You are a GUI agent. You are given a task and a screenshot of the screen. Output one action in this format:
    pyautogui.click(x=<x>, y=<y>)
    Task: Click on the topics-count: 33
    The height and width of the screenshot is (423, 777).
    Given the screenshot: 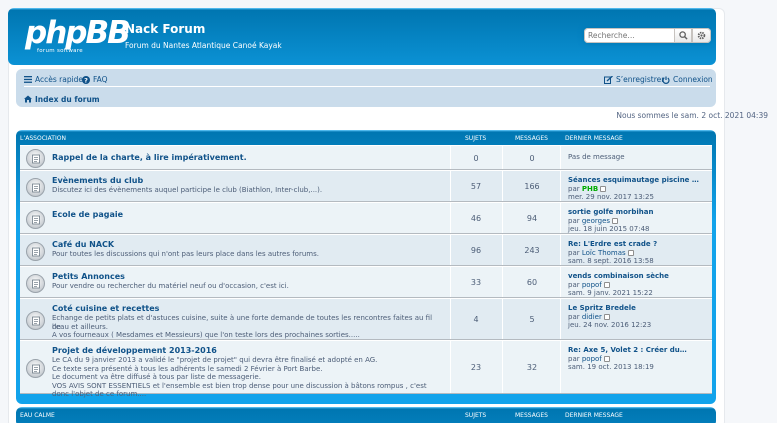 What is the action you would take?
    pyautogui.click(x=476, y=282)
    